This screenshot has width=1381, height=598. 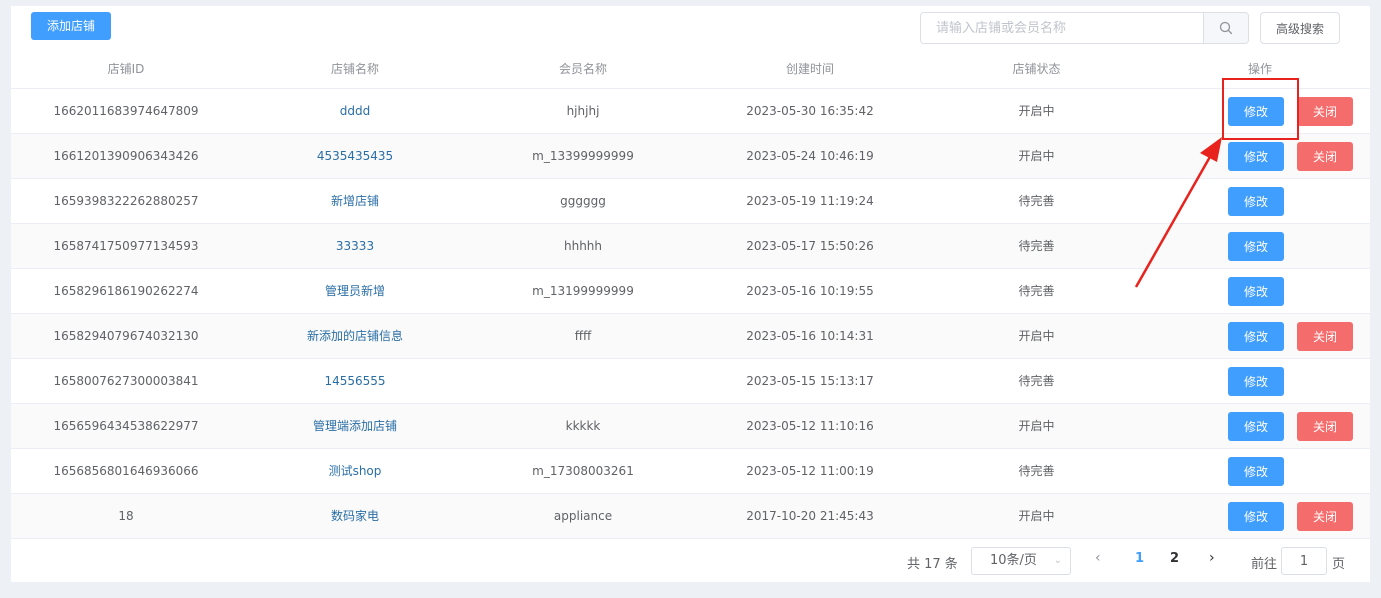 What do you see at coordinates (1264, 564) in the screenshot?
I see `goto-label: 前往` at bounding box center [1264, 564].